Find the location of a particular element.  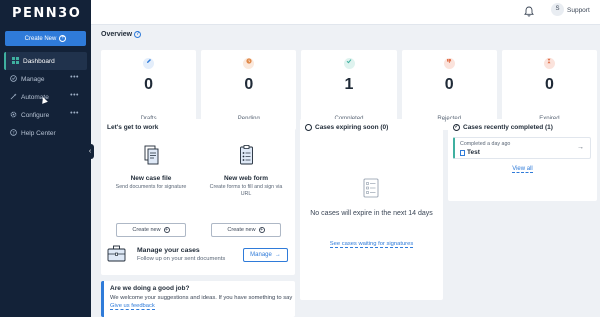

sidebar-item-configure: Configure ••• is located at coordinates (45, 115).